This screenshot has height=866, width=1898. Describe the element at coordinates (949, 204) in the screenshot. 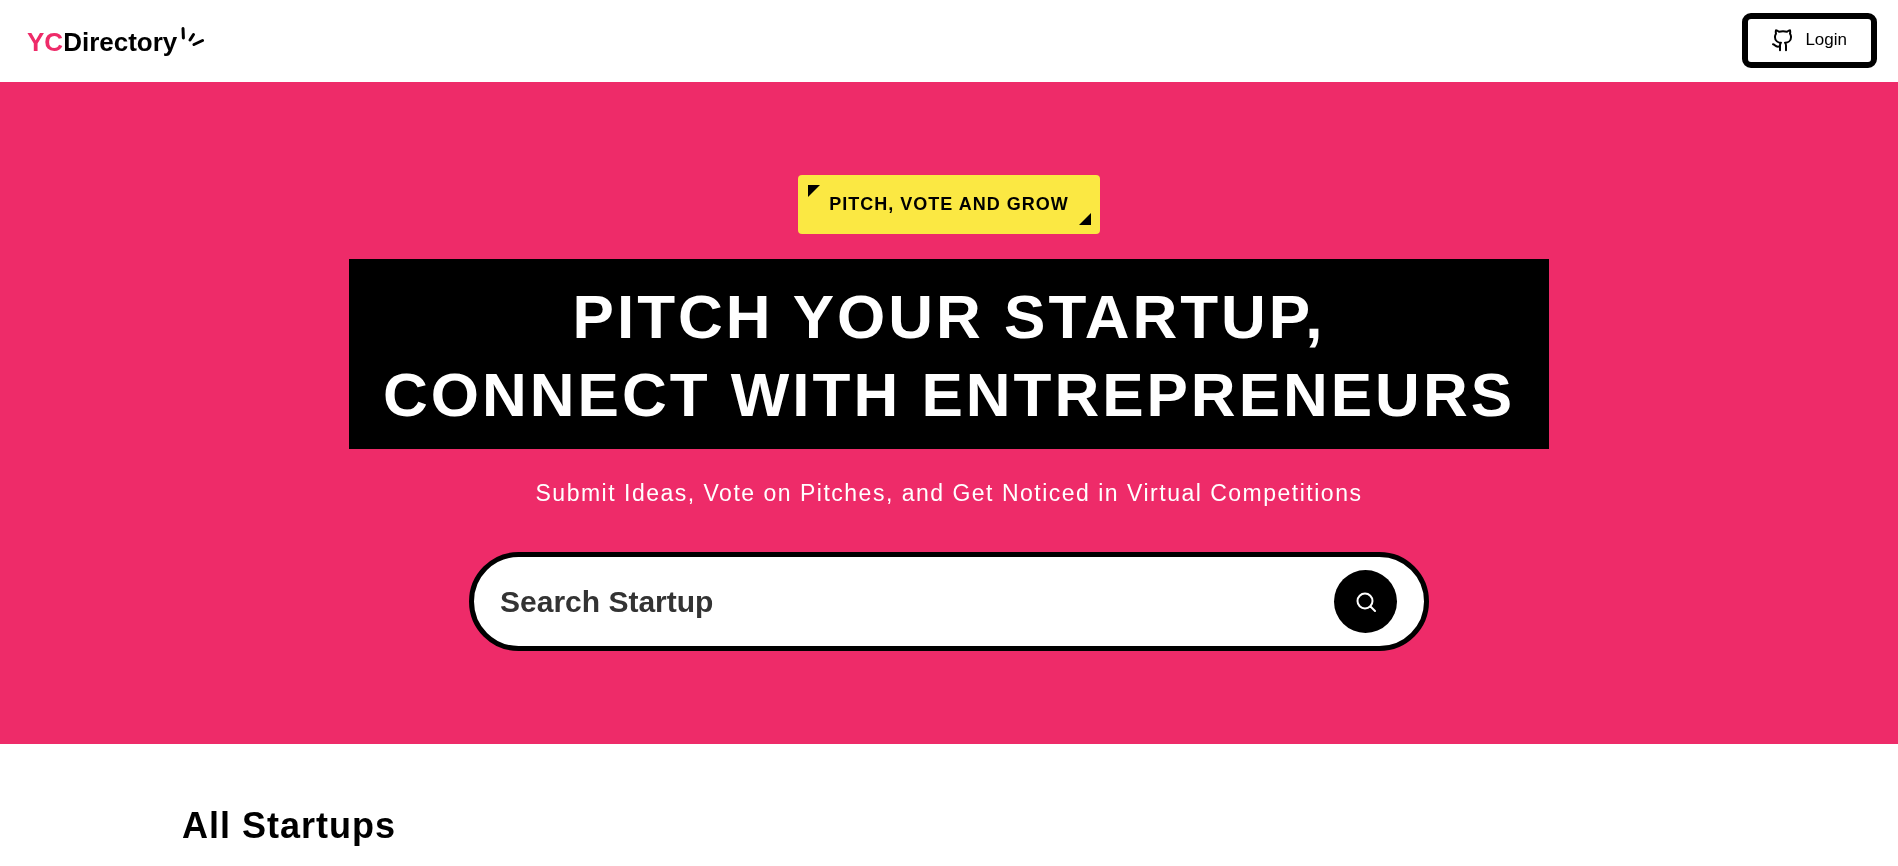

I see `tagline-text: PITCH, VOTE AND GROW` at that location.